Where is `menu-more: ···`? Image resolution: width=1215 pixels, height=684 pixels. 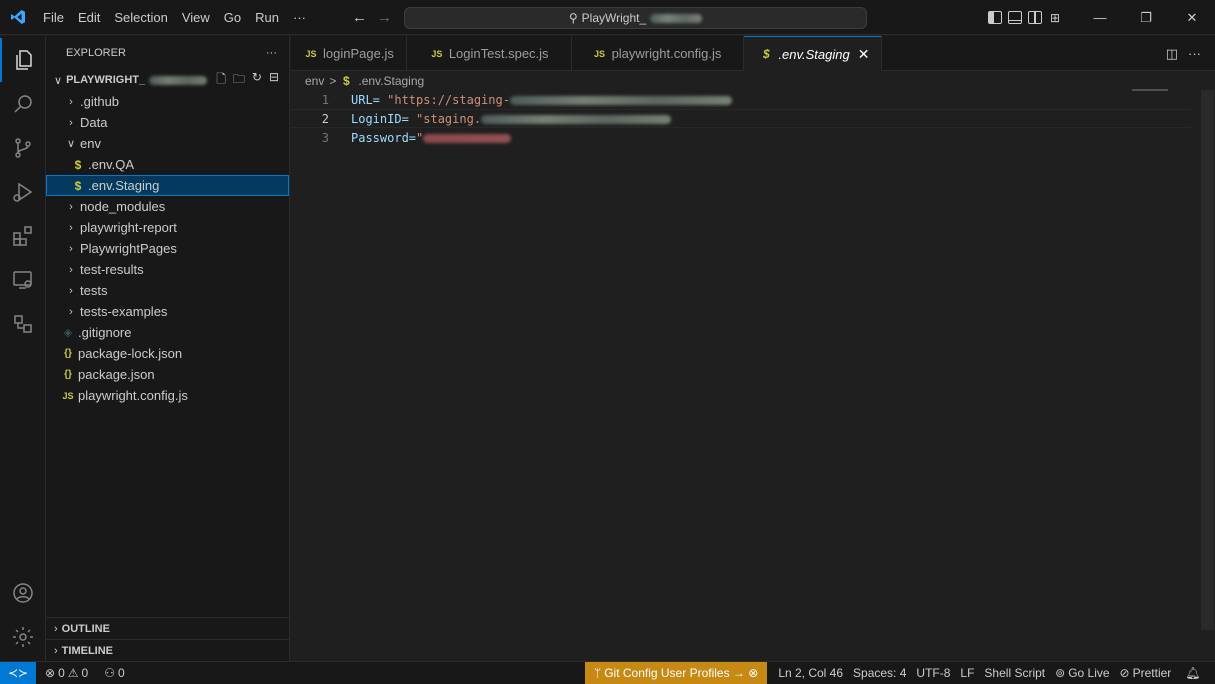 menu-more: ··· is located at coordinates (299, 17).